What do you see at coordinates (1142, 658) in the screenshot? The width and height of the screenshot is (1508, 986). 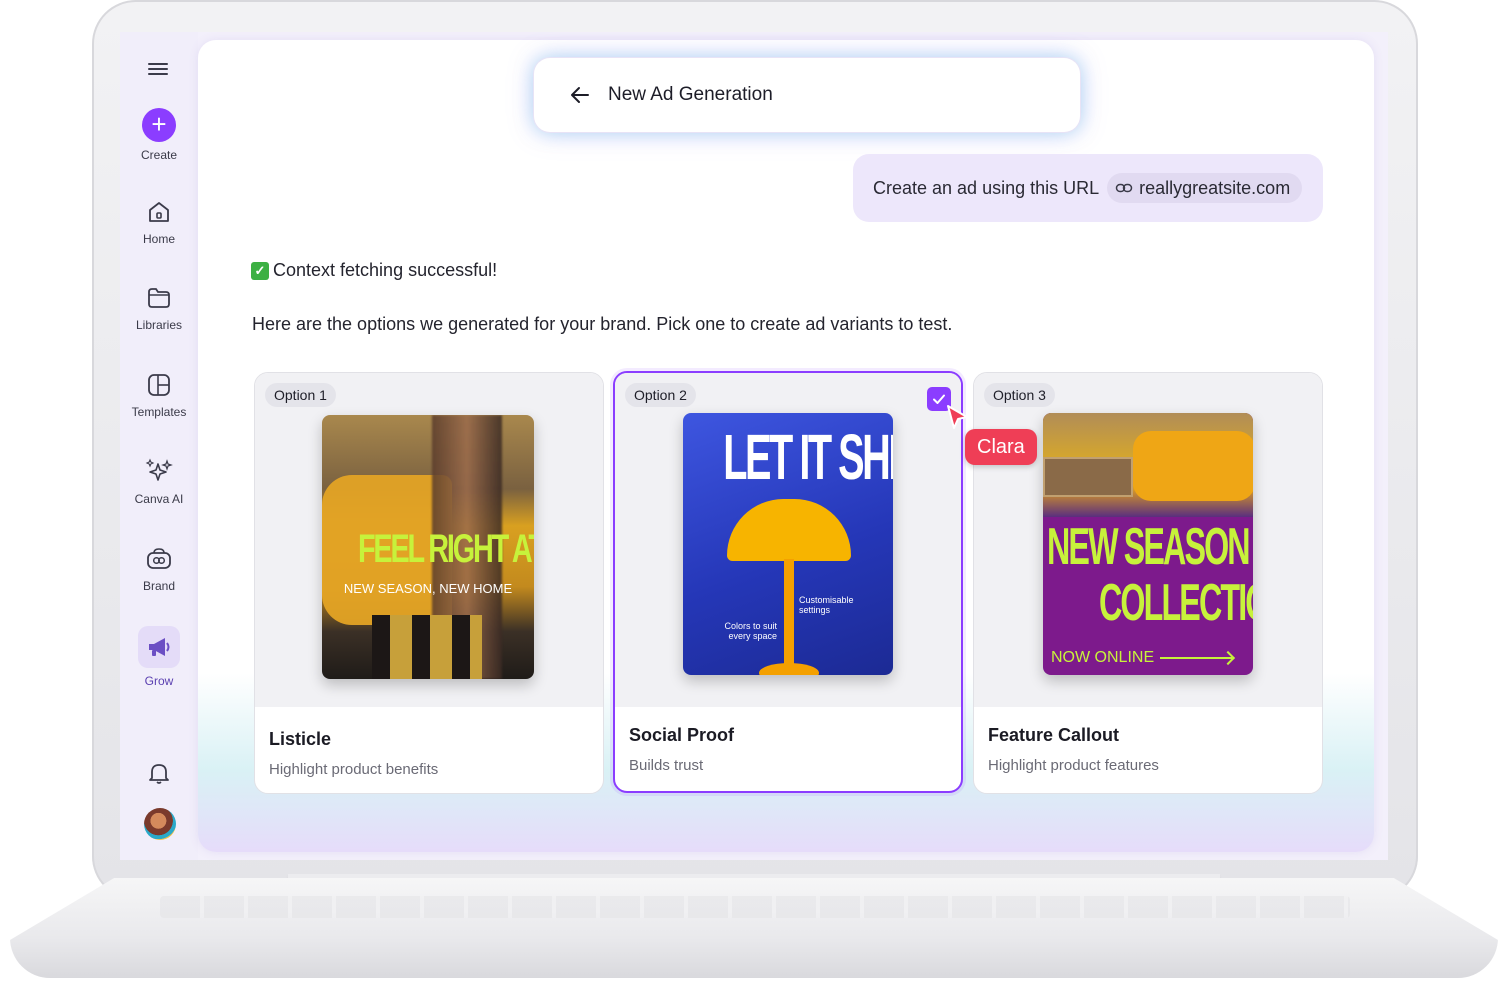 I see `thumbnail-subline: NOW ONLINE` at bounding box center [1142, 658].